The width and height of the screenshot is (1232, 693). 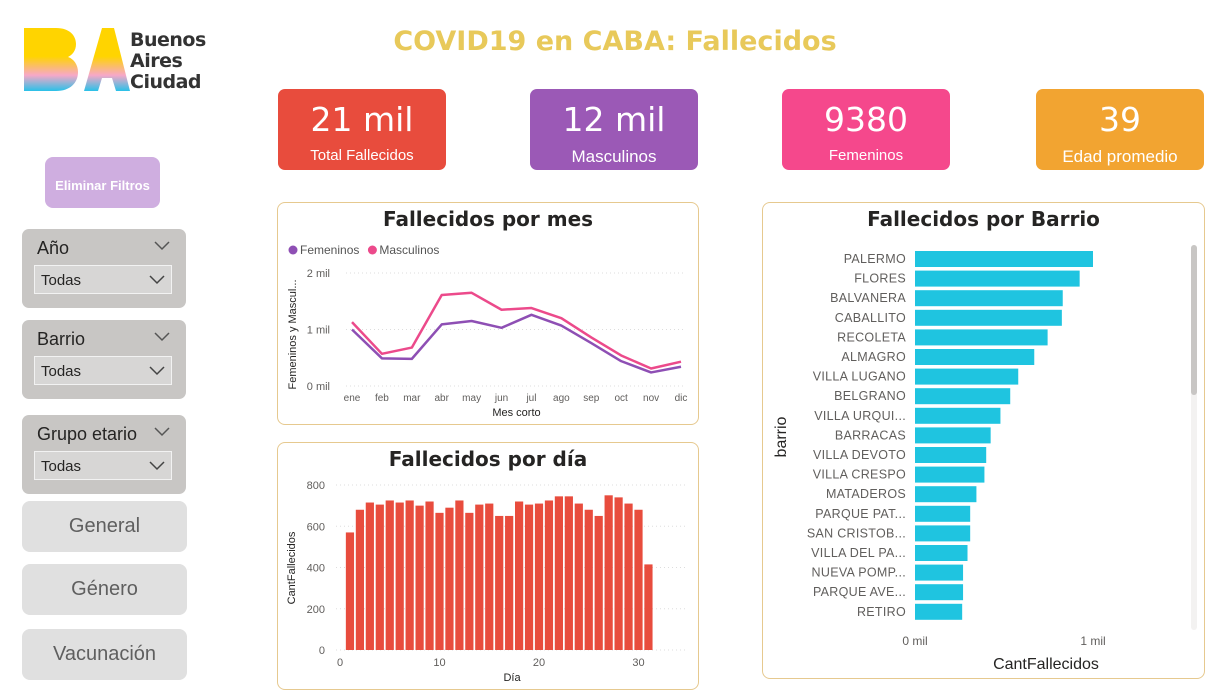 I want to click on kpi-femeninos: 9380 Femeninos, so click(x=866, y=129).